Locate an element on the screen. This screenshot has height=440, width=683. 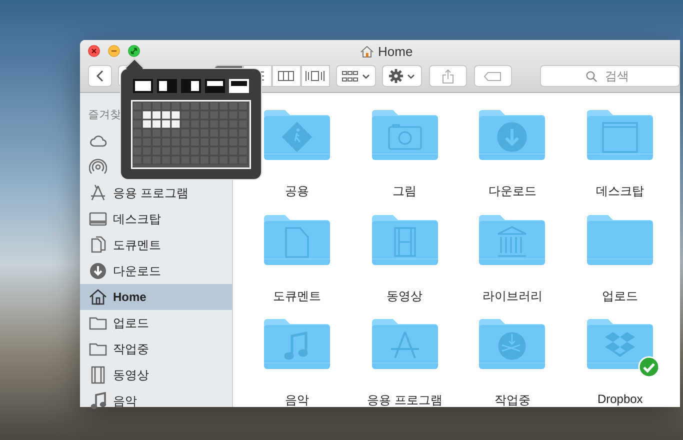
sidebar-item: 업로드 is located at coordinates (156, 323).